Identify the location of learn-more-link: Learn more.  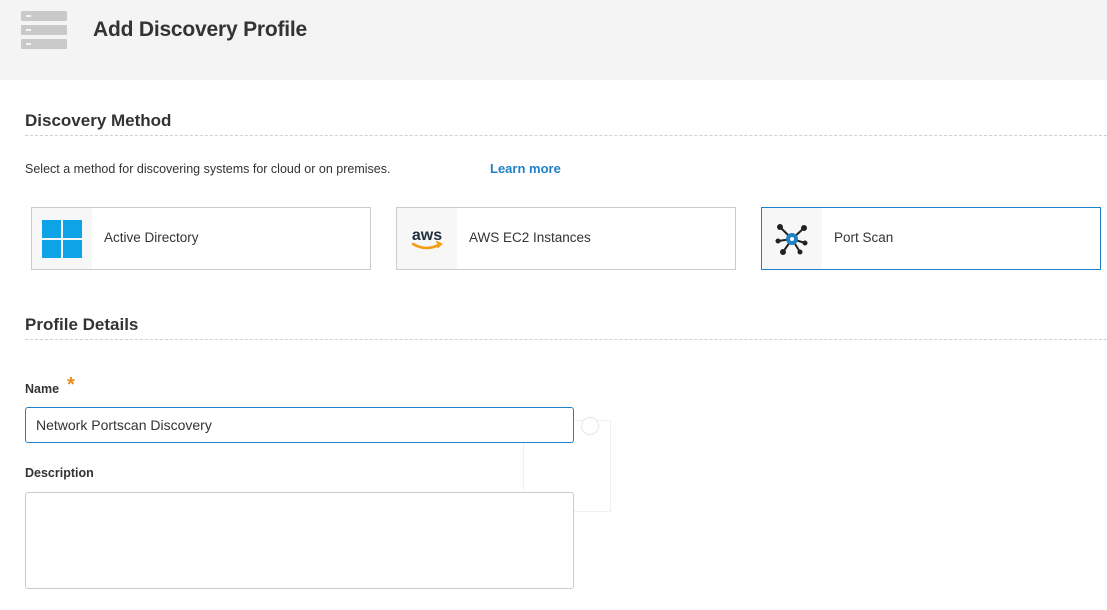
(525, 168).